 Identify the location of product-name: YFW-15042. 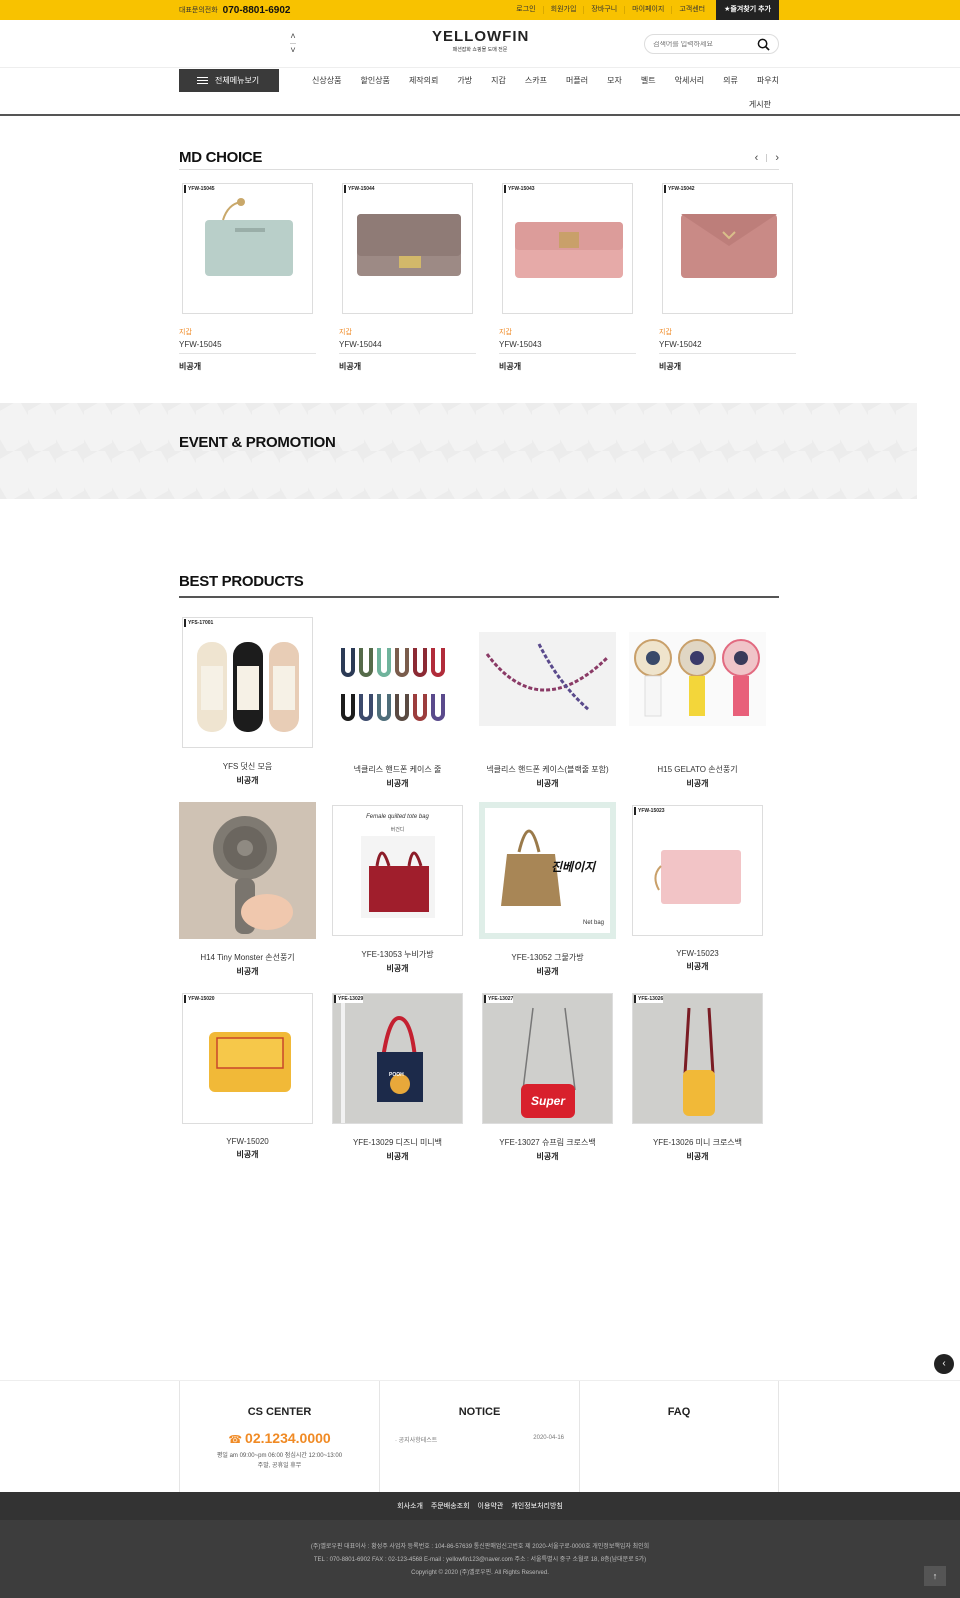
(727, 347).